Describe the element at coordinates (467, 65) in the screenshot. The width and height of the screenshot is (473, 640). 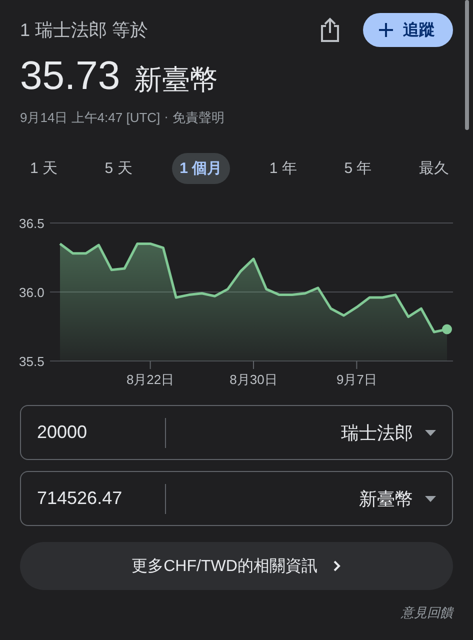
I see `scrollbar` at that location.